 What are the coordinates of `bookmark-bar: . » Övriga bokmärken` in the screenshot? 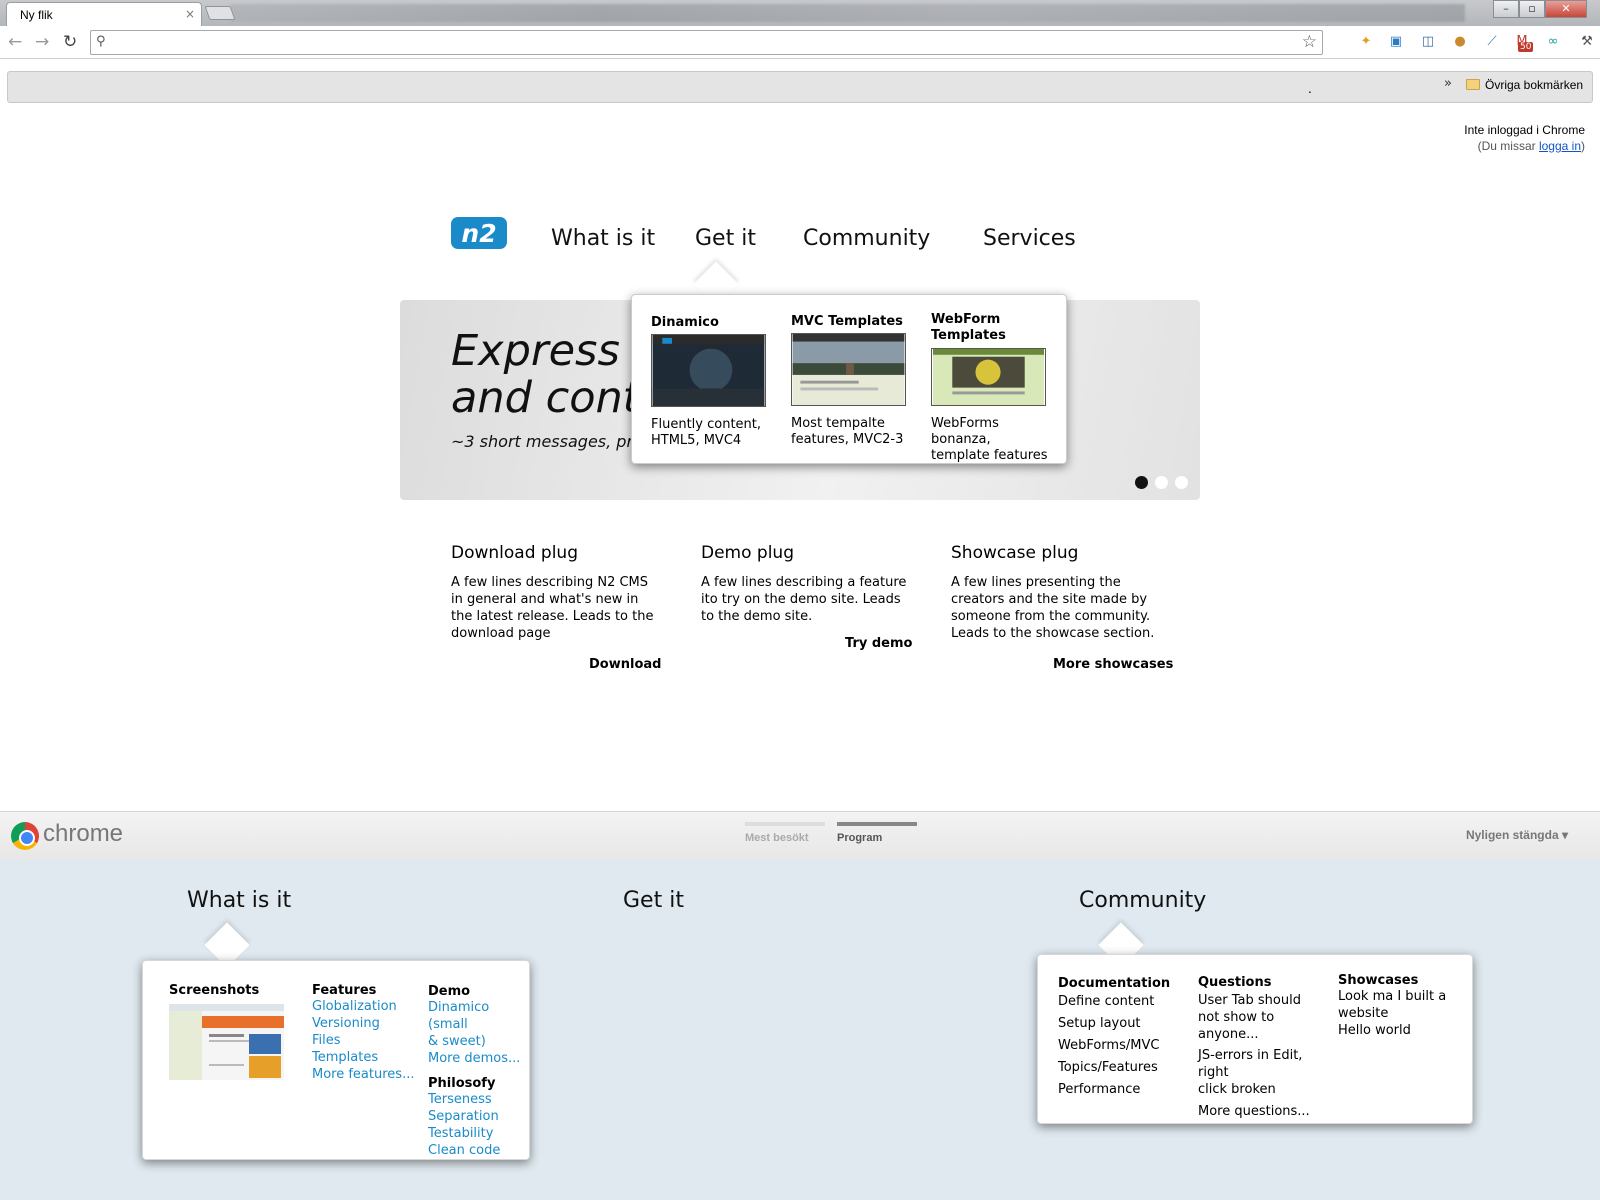 It's located at (800, 87).